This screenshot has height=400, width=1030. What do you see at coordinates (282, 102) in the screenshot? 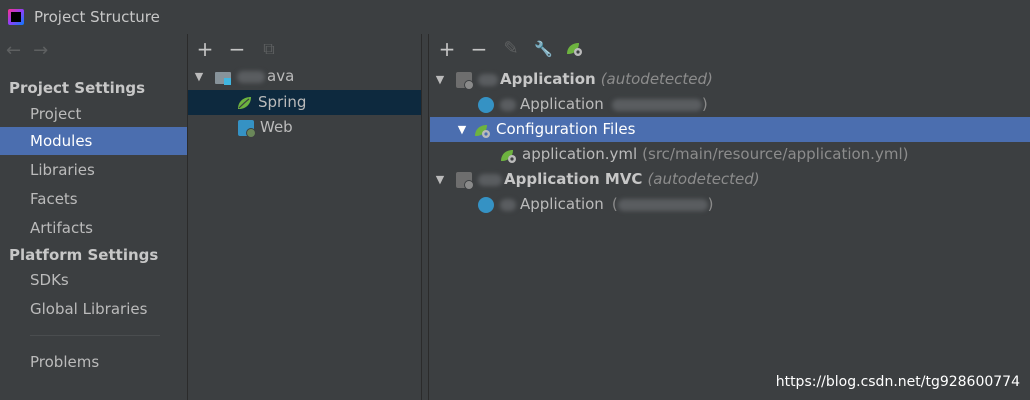
I see `spring-facet-label: Spring` at bounding box center [282, 102].